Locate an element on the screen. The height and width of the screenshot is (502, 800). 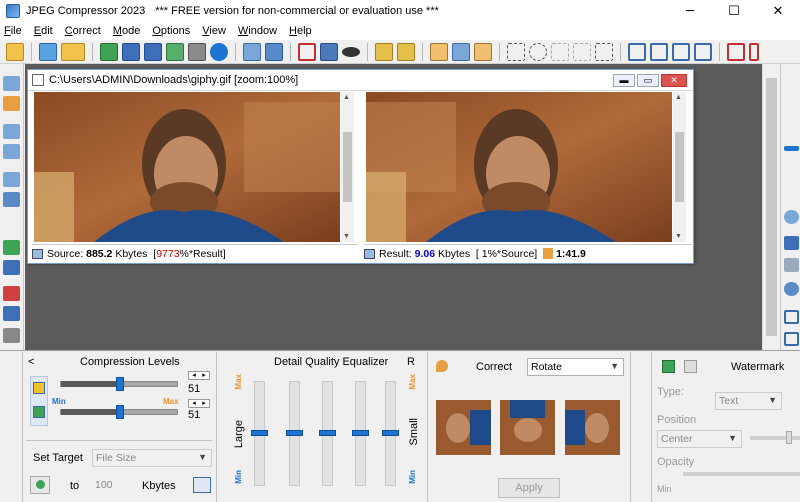
watermark-position-select: Center ▼ is located at coordinates (699, 439).